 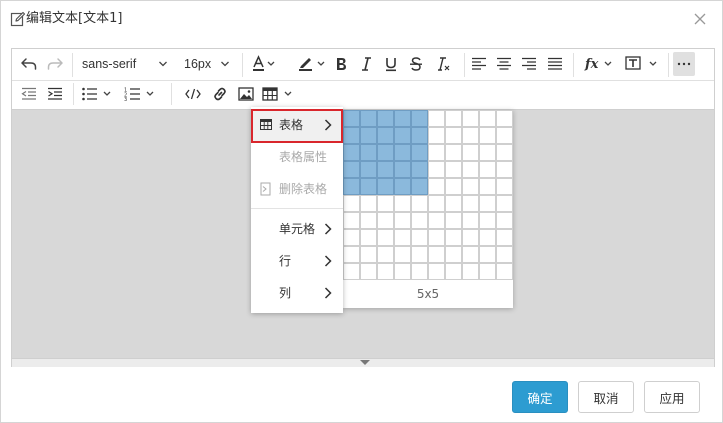 What do you see at coordinates (391, 64) in the screenshot?
I see `underline-button` at bounding box center [391, 64].